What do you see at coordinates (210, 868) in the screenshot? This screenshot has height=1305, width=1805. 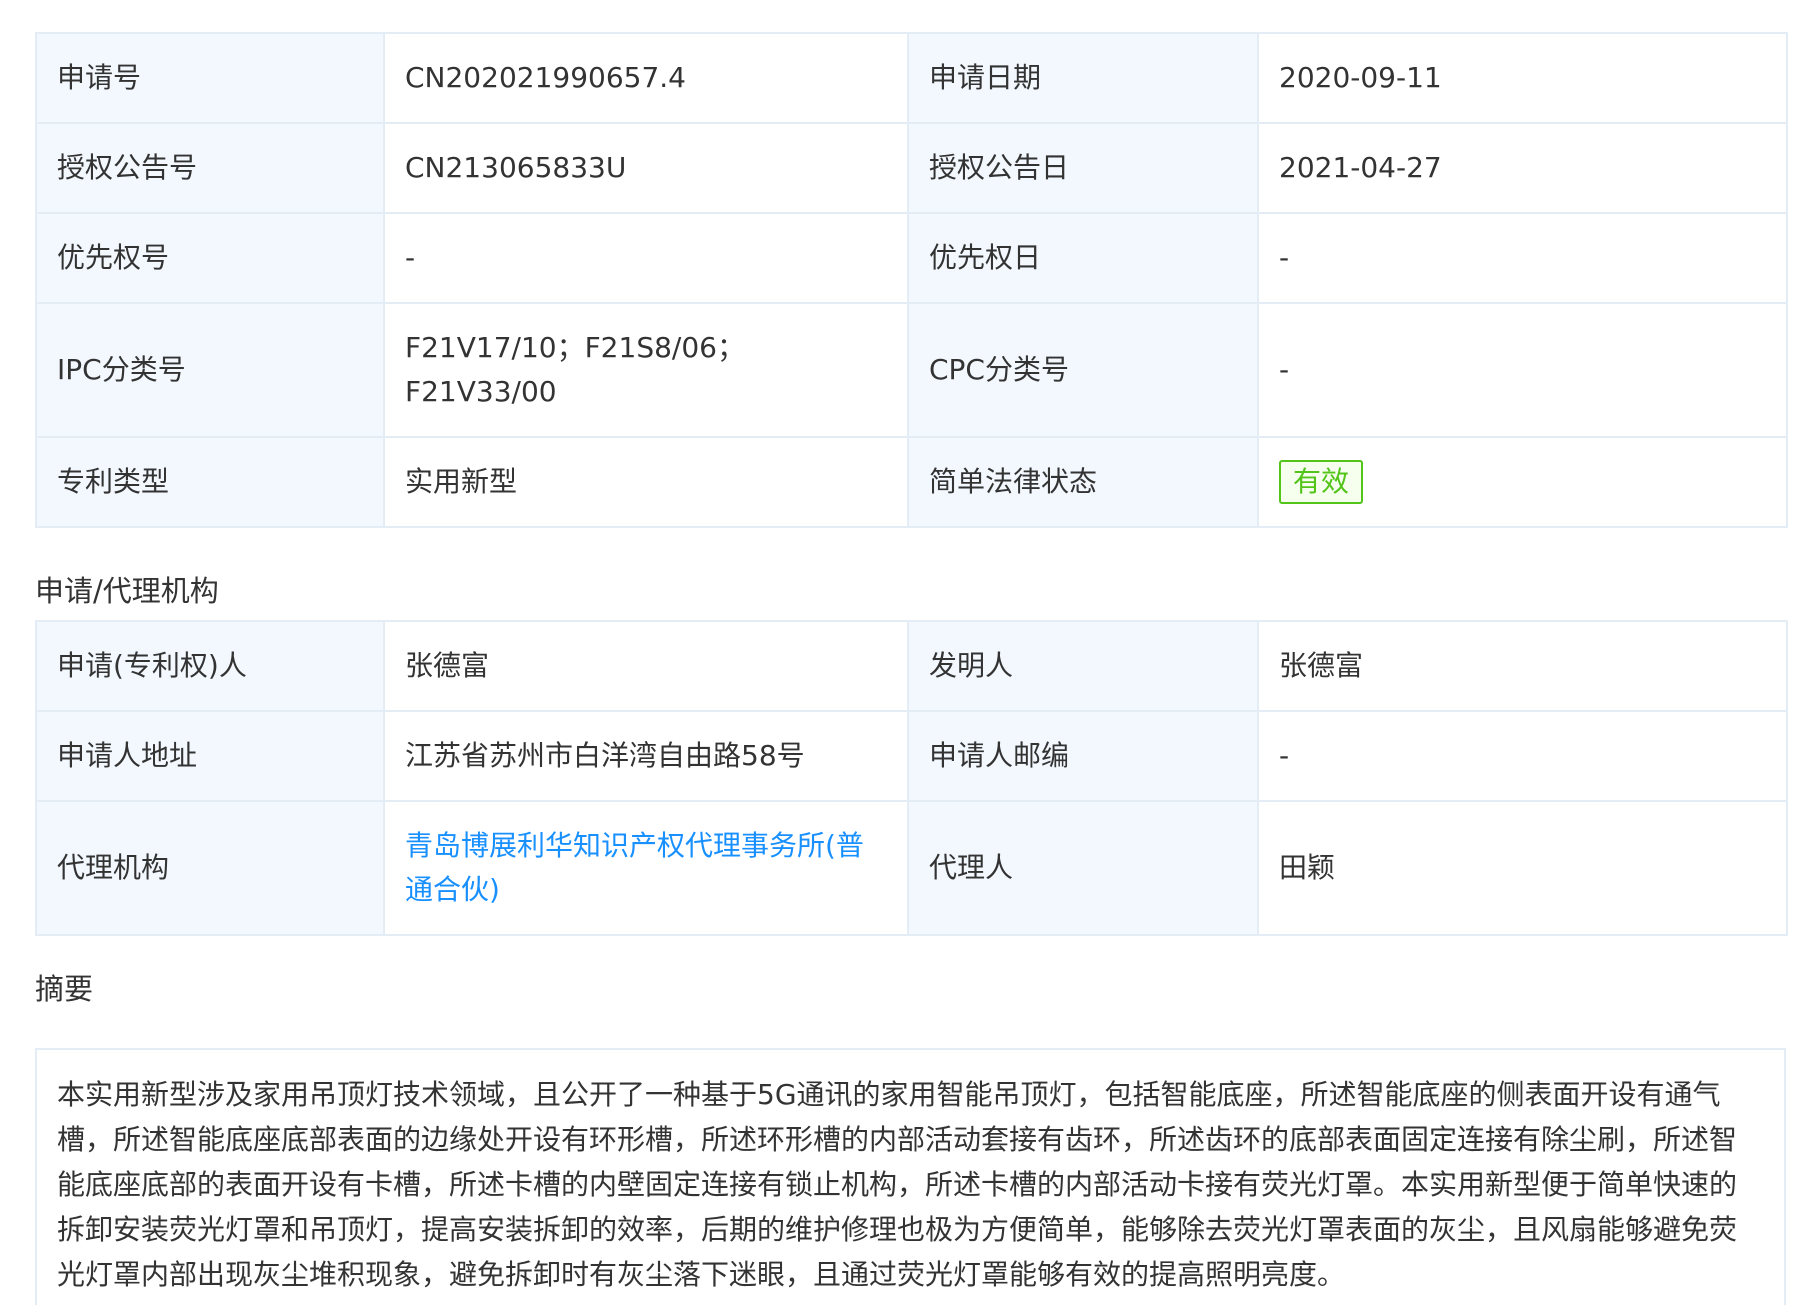 I see `agency-label: 代理机构` at bounding box center [210, 868].